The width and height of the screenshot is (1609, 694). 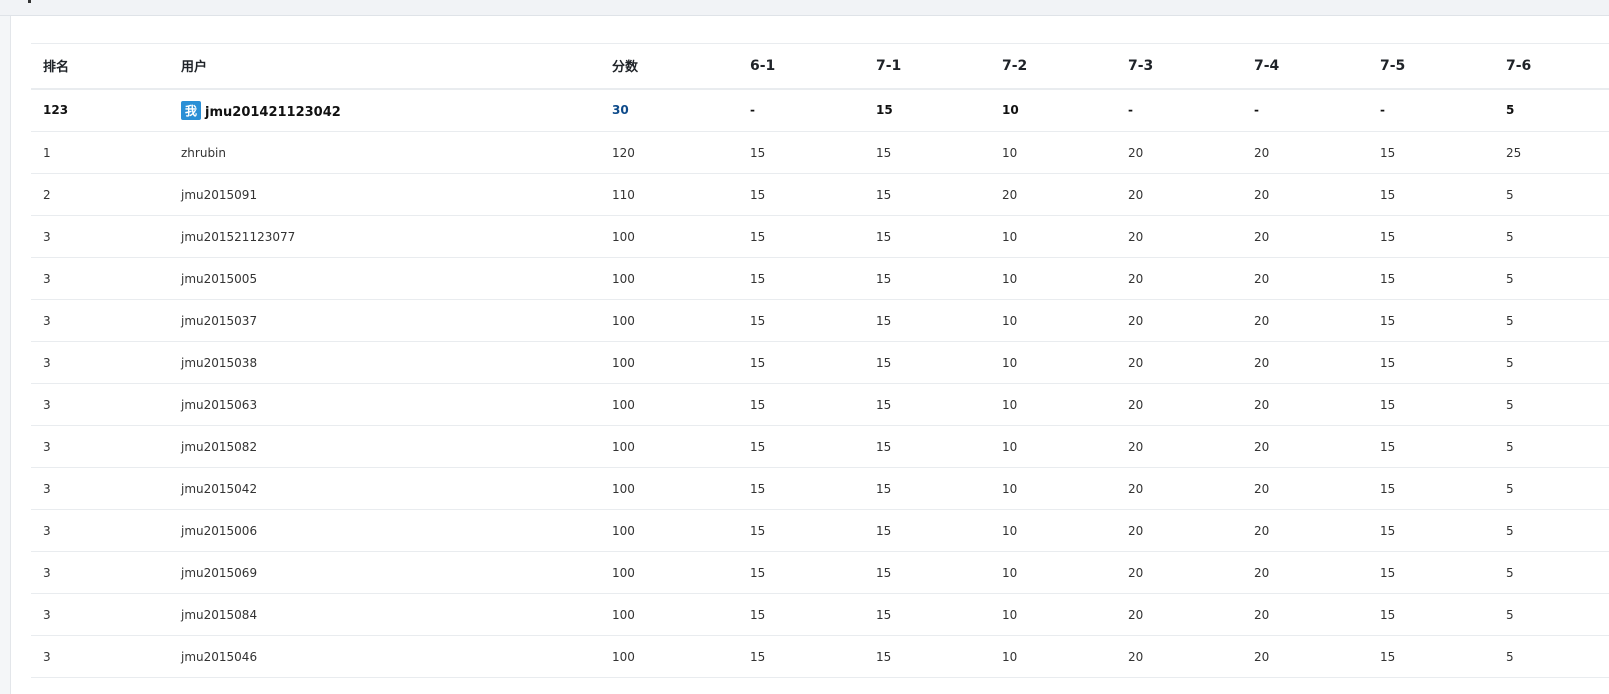 What do you see at coordinates (669, 66) in the screenshot?
I see `score-header: 分数` at bounding box center [669, 66].